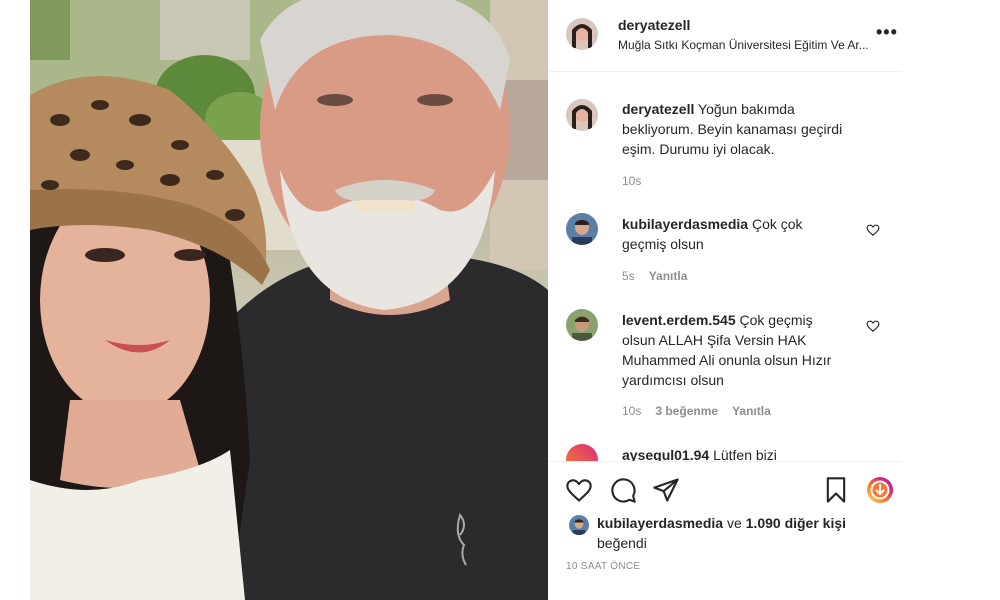  I want to click on comment-icon, so click(623, 490).